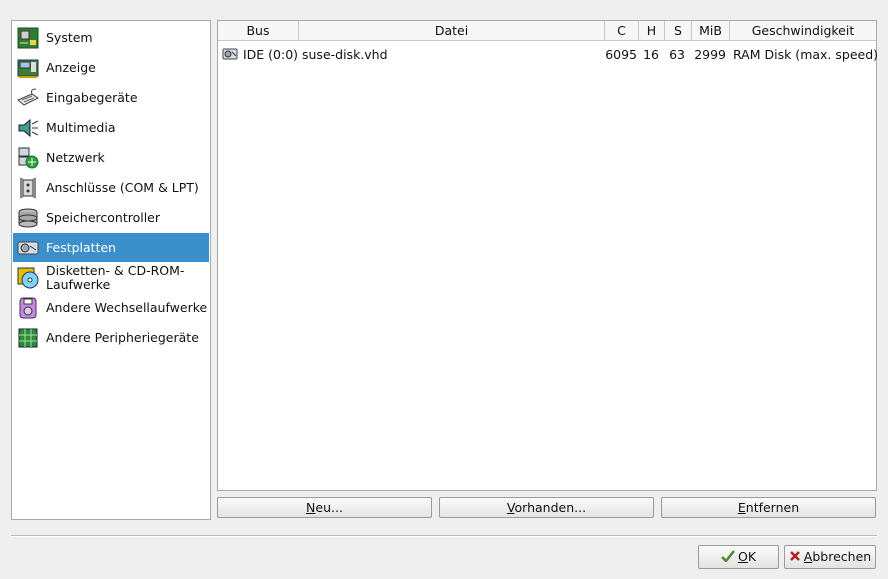 The image size is (888, 579). What do you see at coordinates (28, 218) in the screenshot?
I see `storage-controller-icon` at bounding box center [28, 218].